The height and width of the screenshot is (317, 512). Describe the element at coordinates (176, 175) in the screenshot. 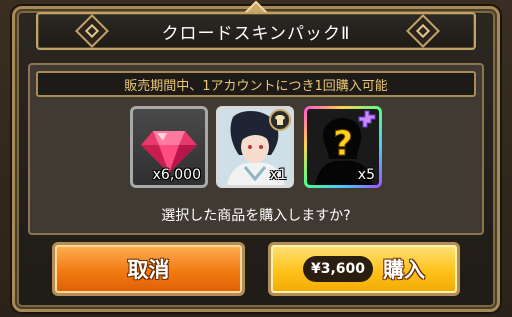

I see `item-quantity: x6,000` at that location.